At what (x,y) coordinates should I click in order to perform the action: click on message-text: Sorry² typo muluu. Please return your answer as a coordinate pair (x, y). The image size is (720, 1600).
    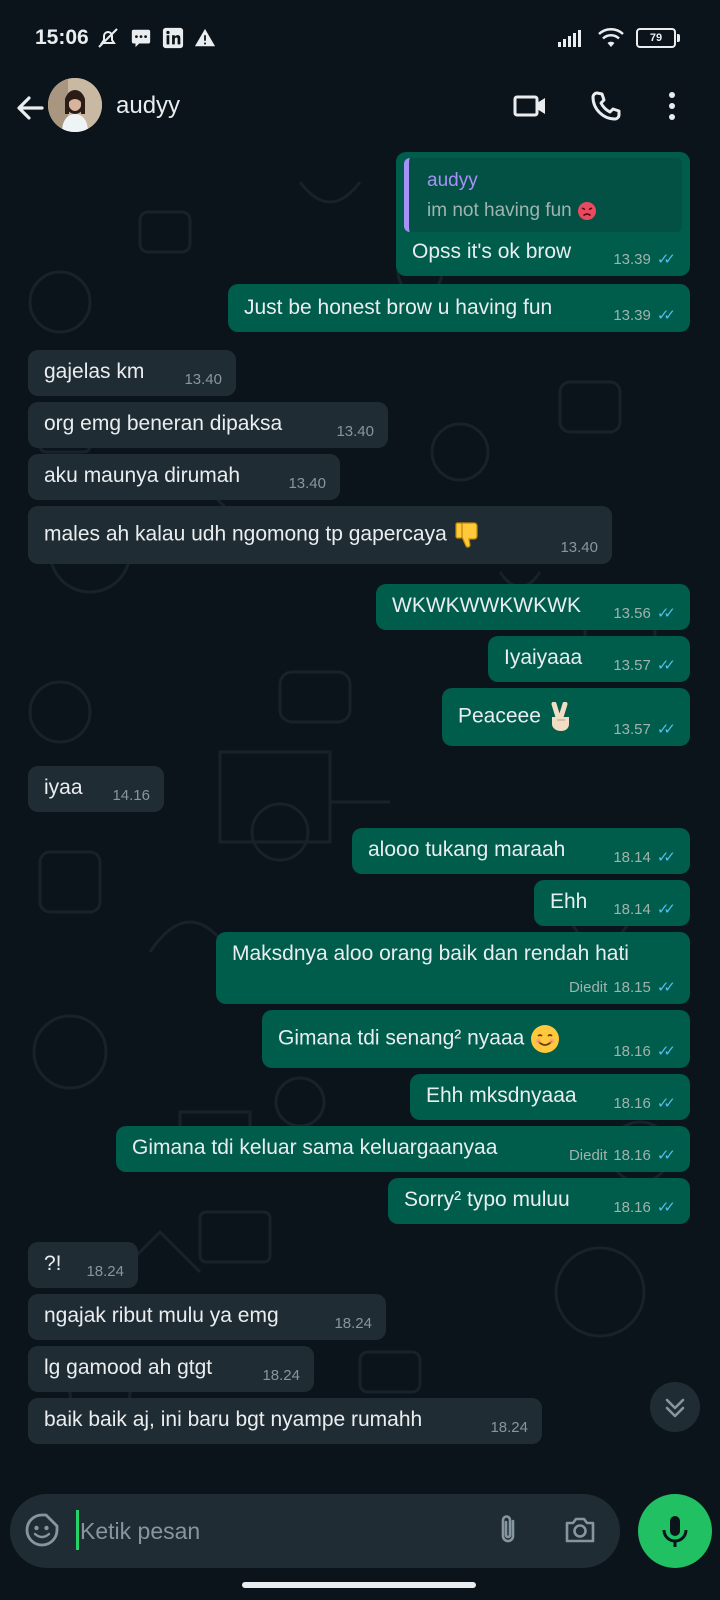
    Looking at the image, I should click on (487, 1199).